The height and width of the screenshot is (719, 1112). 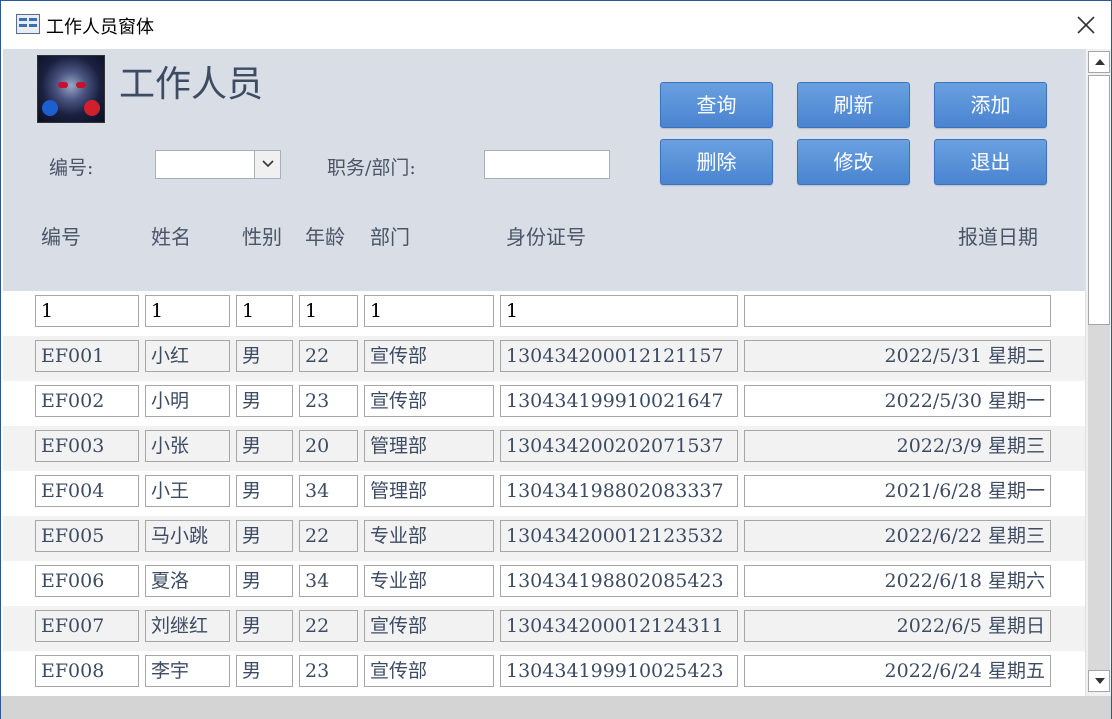 What do you see at coordinates (853, 162) in the screenshot?
I see `edit-button: 修改` at bounding box center [853, 162].